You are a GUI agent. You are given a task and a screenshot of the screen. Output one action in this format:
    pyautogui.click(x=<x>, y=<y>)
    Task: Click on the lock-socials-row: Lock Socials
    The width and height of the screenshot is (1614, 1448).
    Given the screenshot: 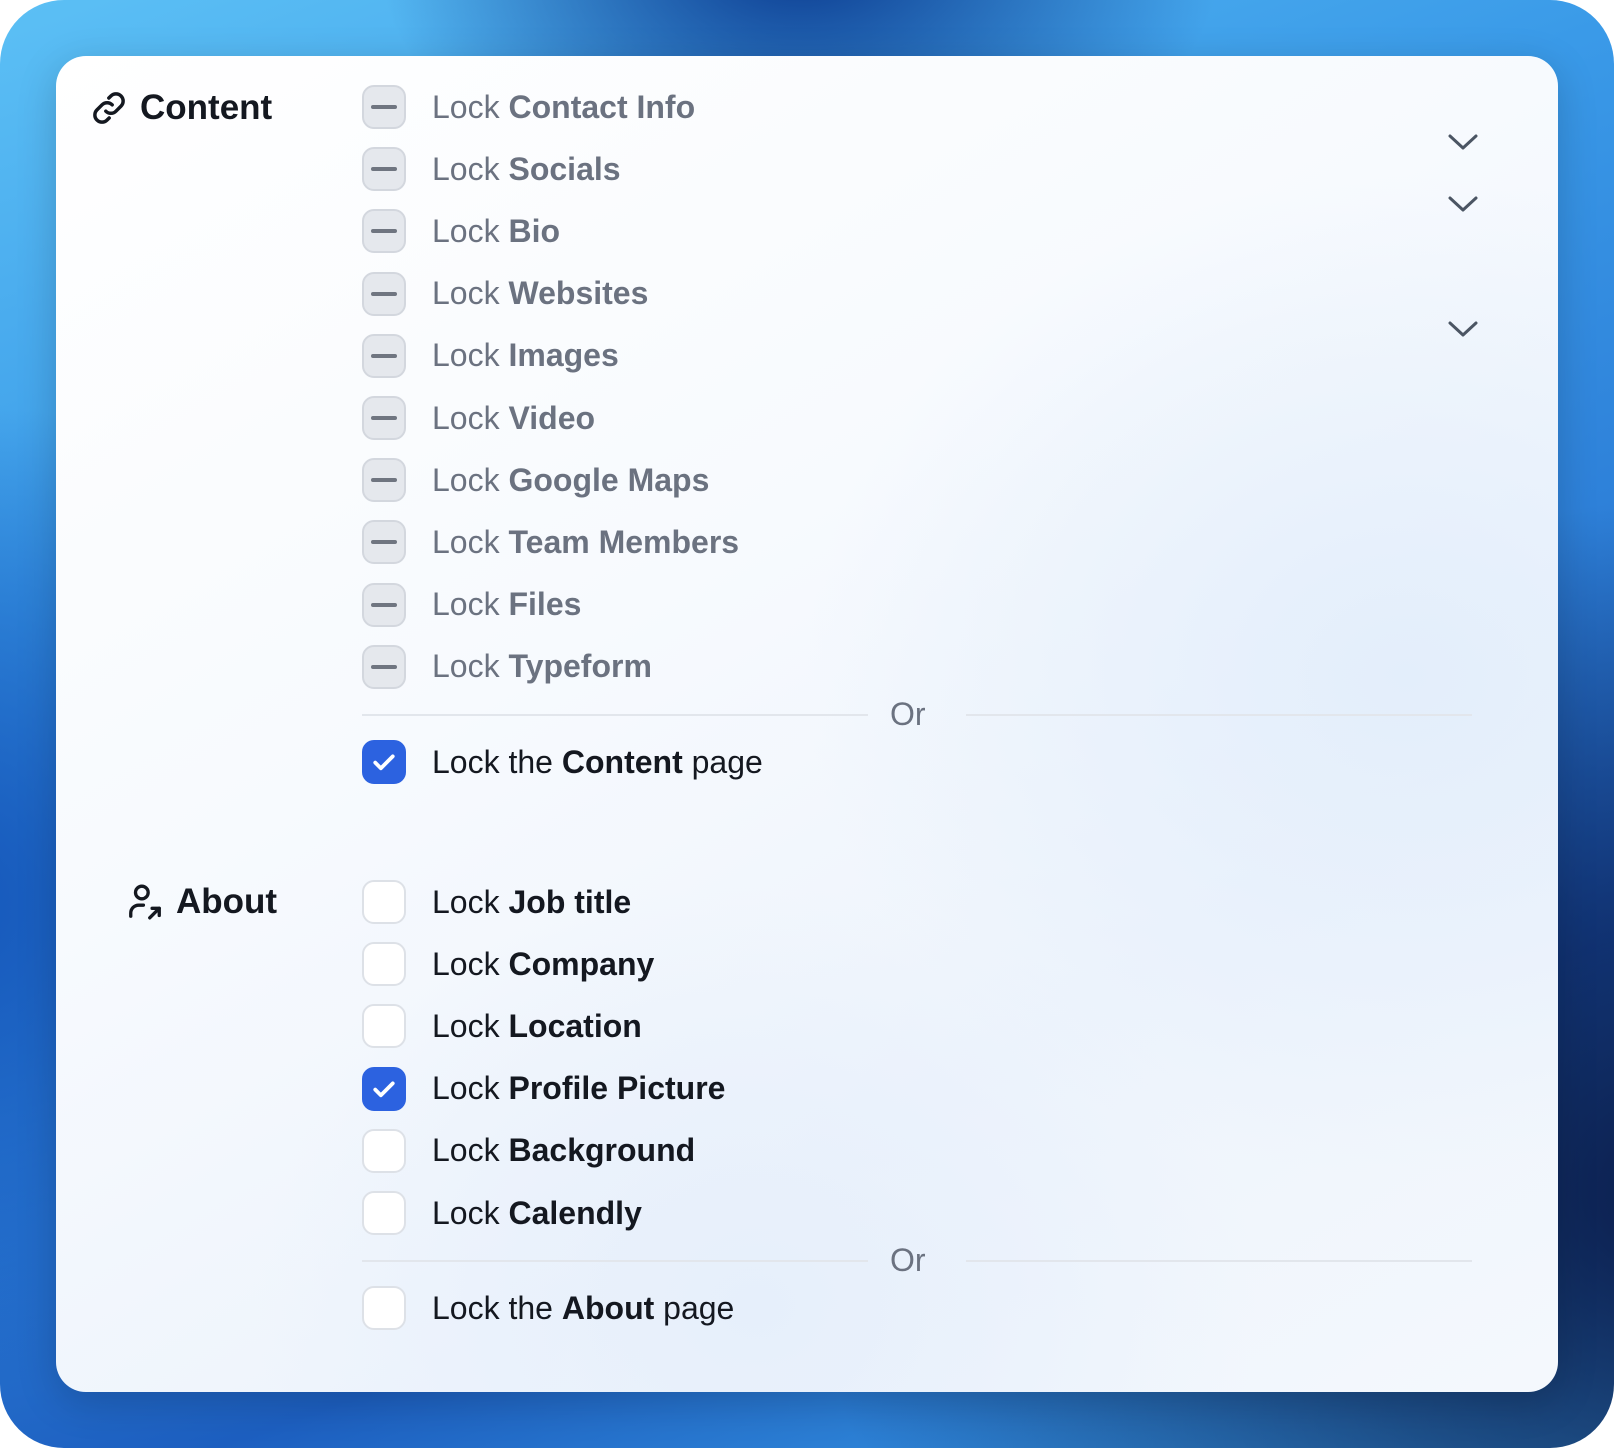 What is the action you would take?
    pyautogui.click(x=491, y=169)
    